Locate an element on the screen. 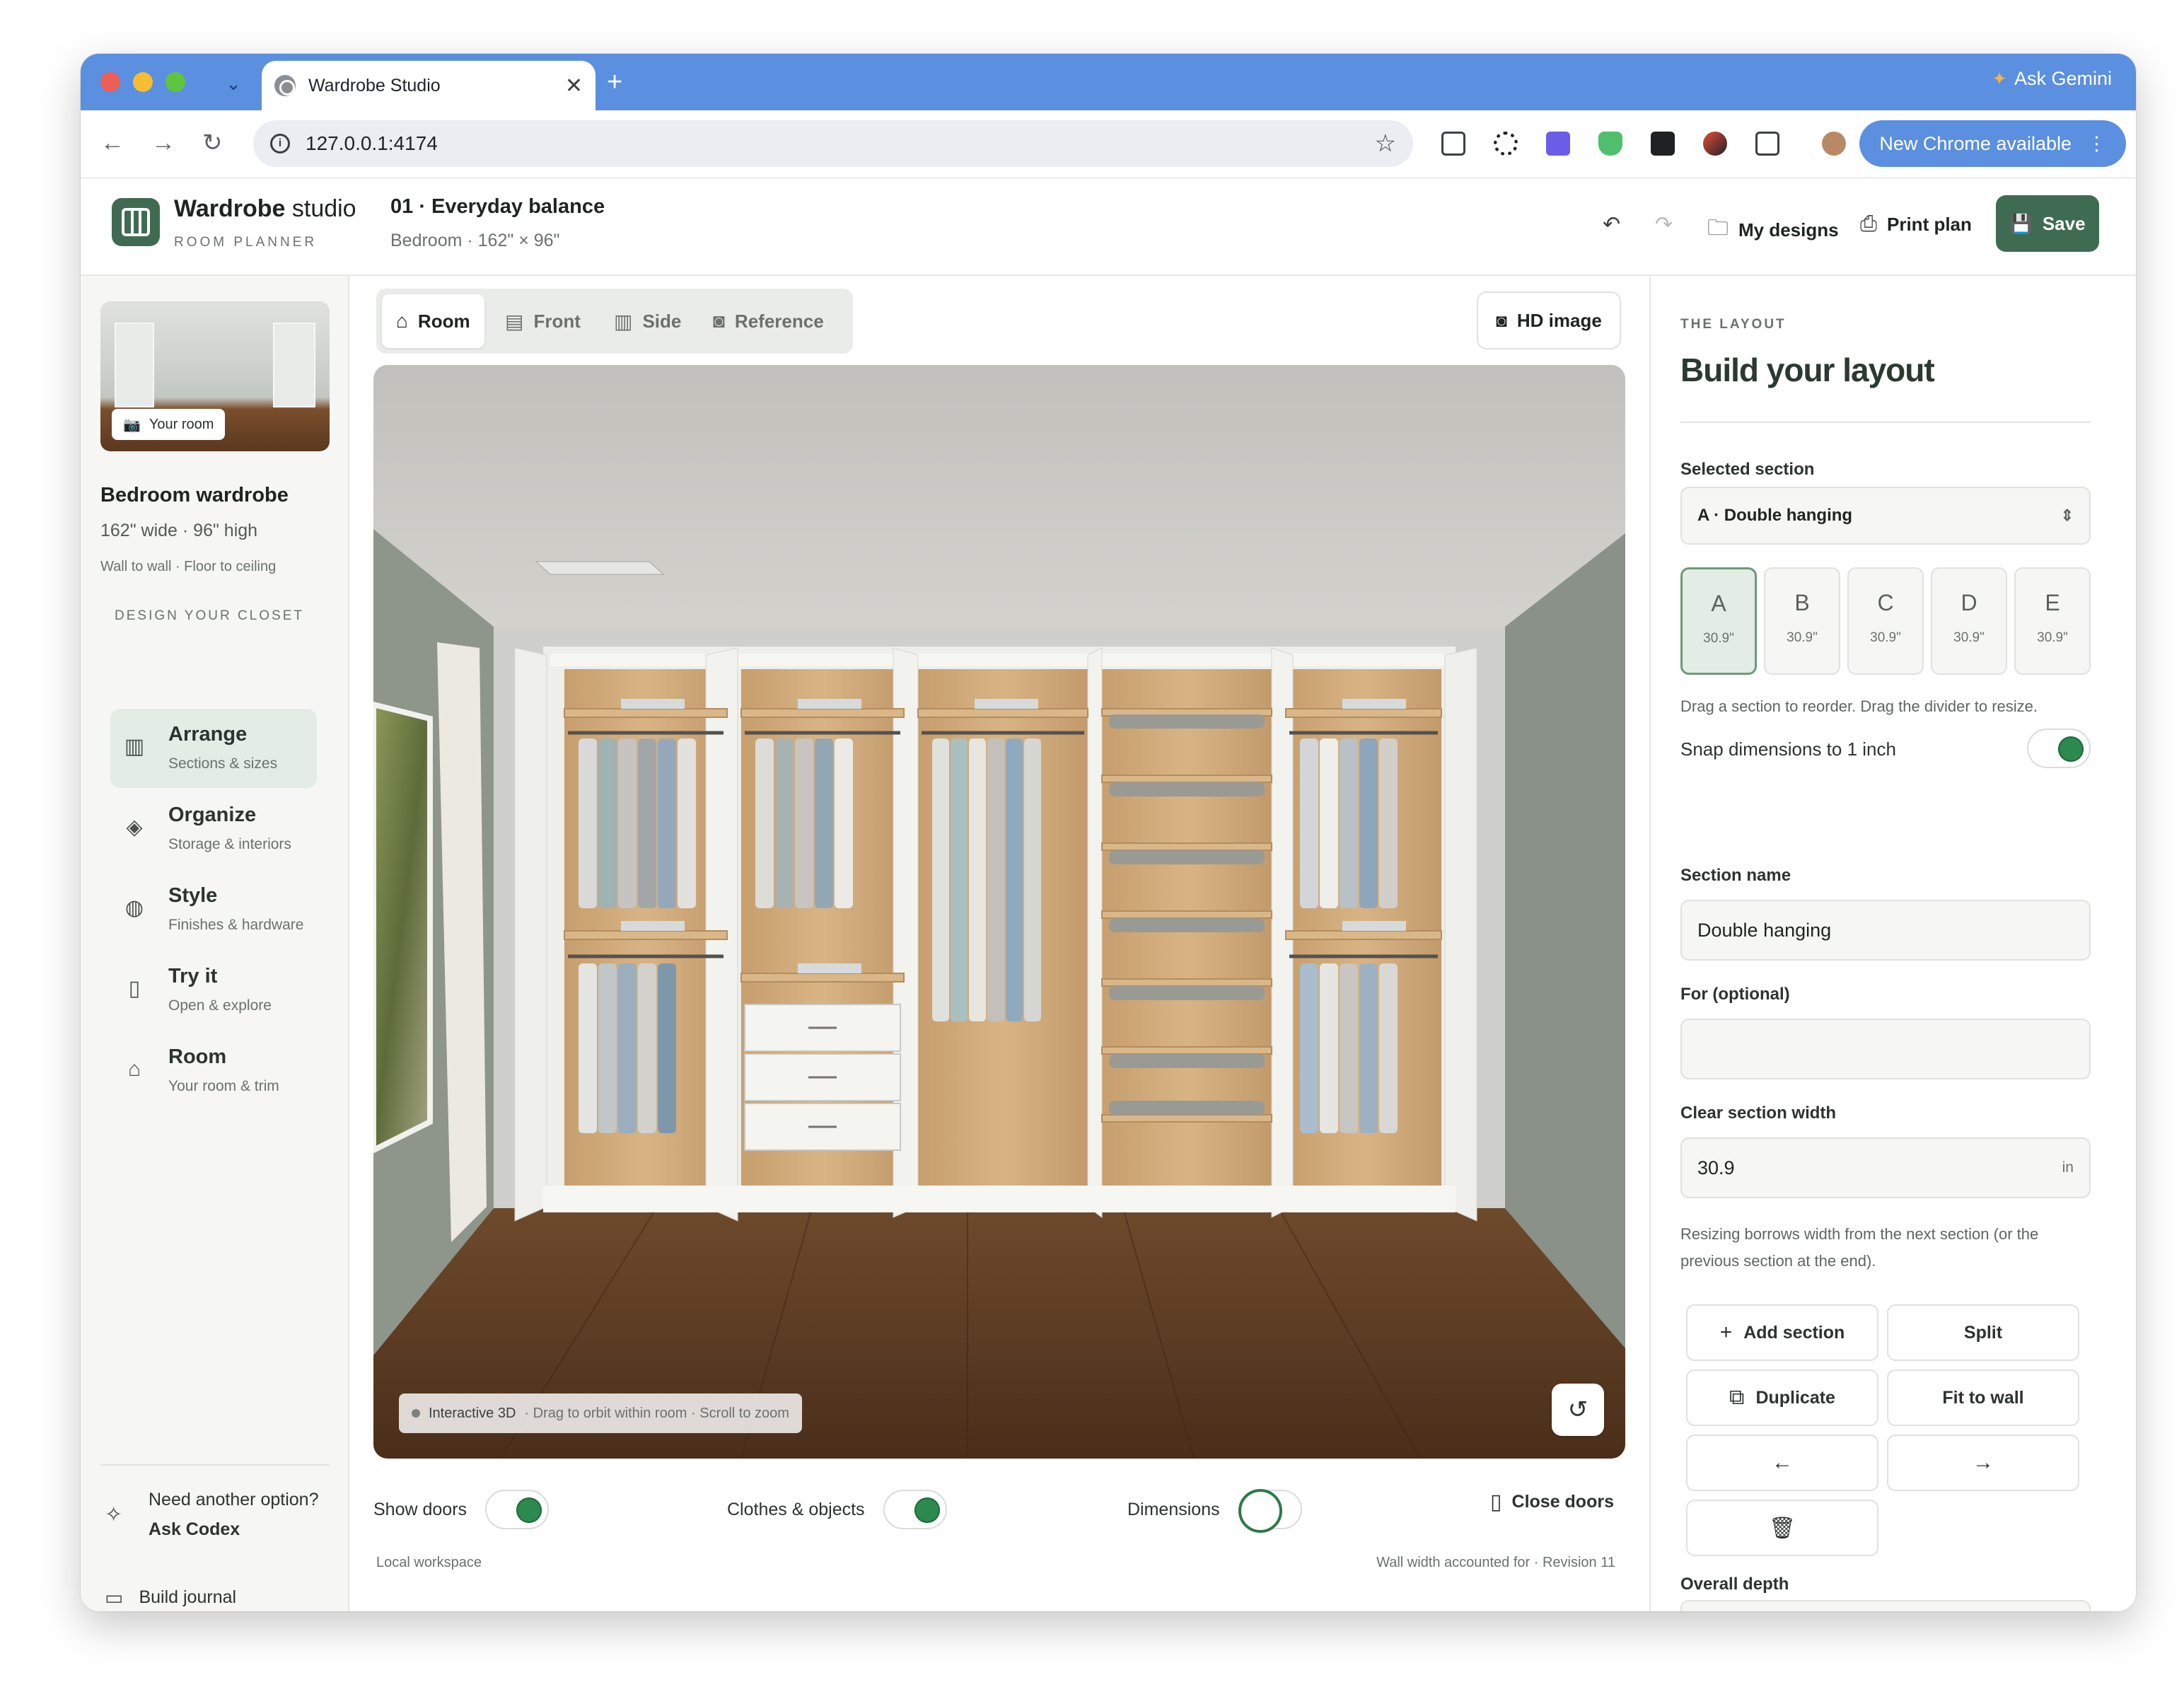  new-tab-plus-icon: + is located at coordinates (614, 82).